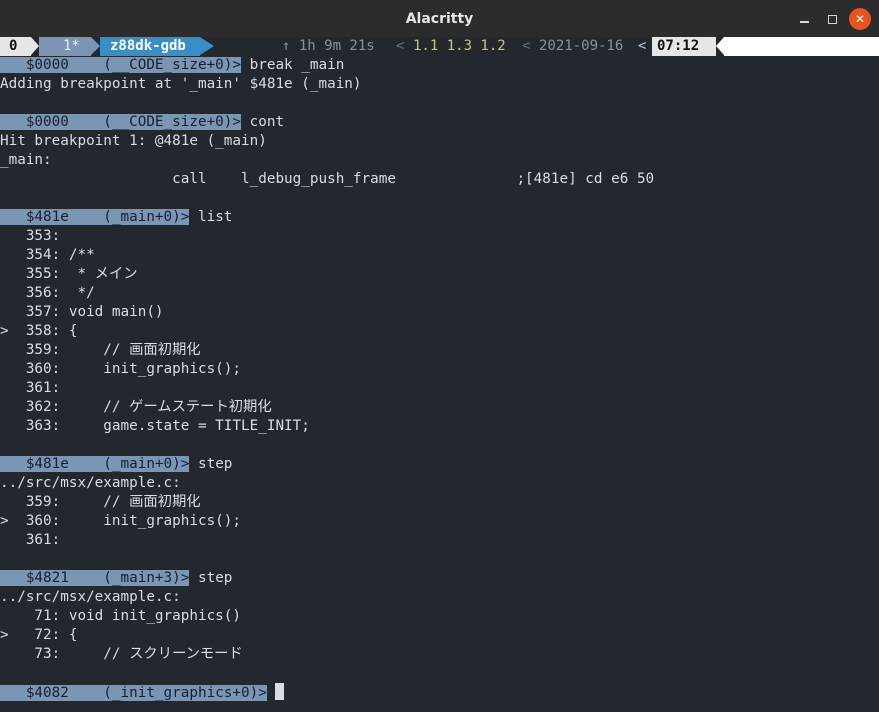 The image size is (879, 712). What do you see at coordinates (439, 65) in the screenshot?
I see `prompt-line: $0000 (__CODE_size+0)> break _main` at bounding box center [439, 65].